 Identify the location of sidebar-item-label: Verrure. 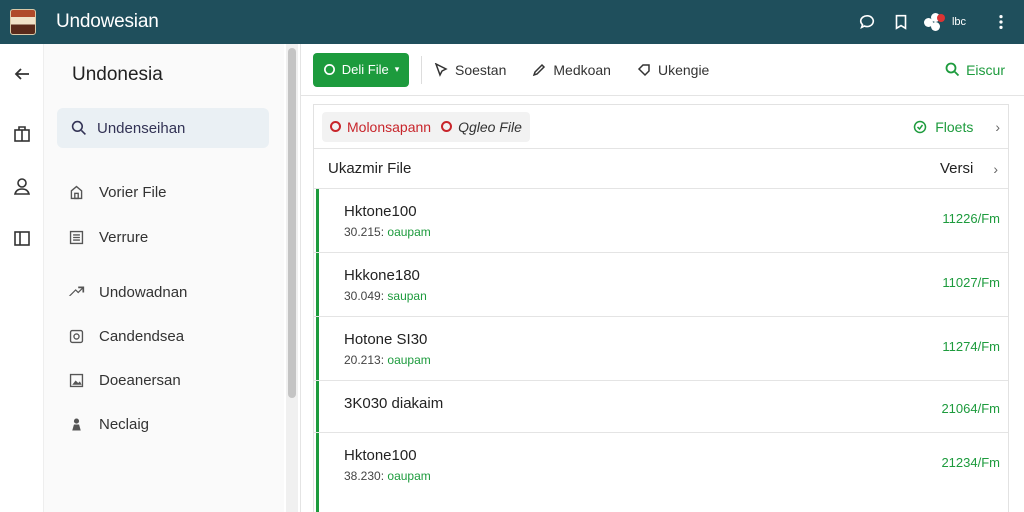
(124, 237).